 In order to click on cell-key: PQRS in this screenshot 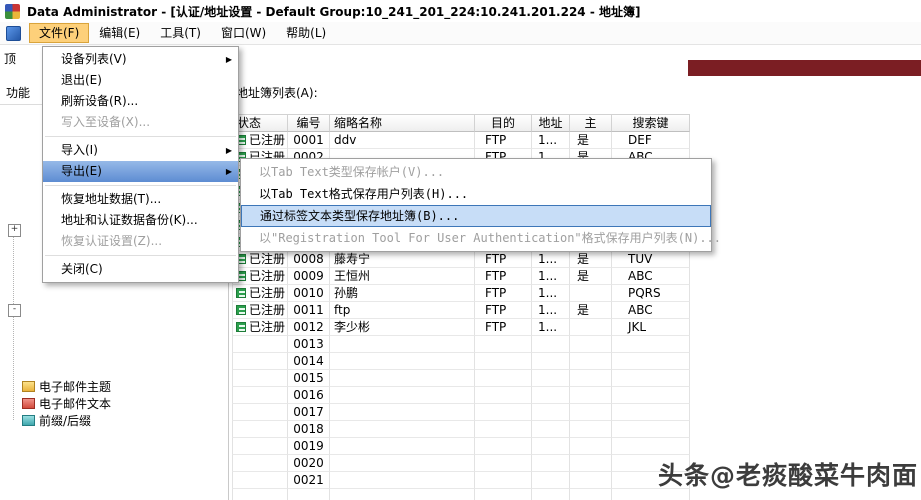, I will do `click(651, 293)`.